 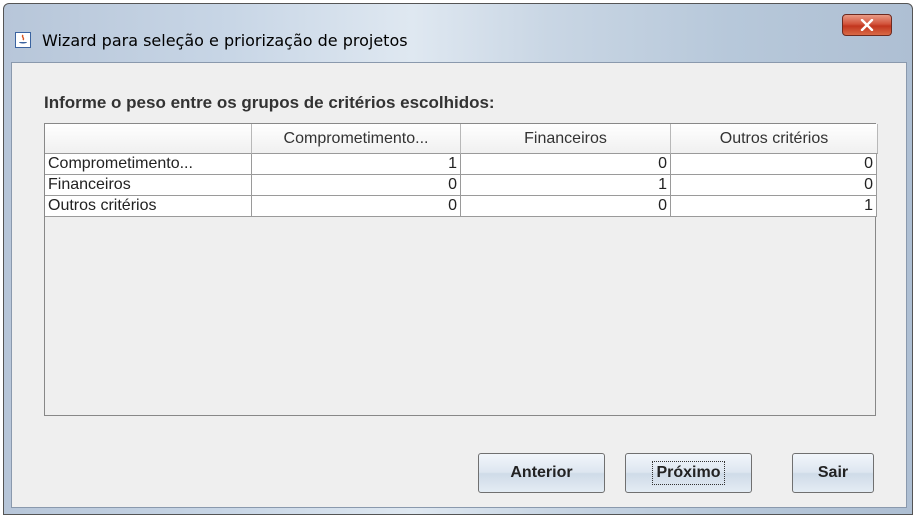 I want to click on java-app-icon, so click(x=23, y=40).